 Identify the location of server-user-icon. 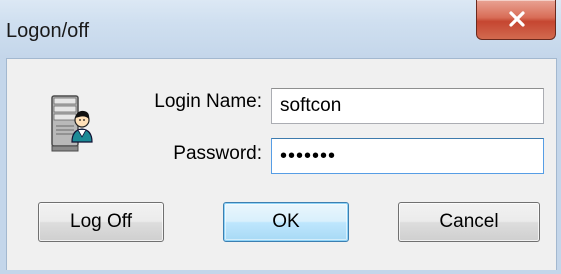
(74, 125).